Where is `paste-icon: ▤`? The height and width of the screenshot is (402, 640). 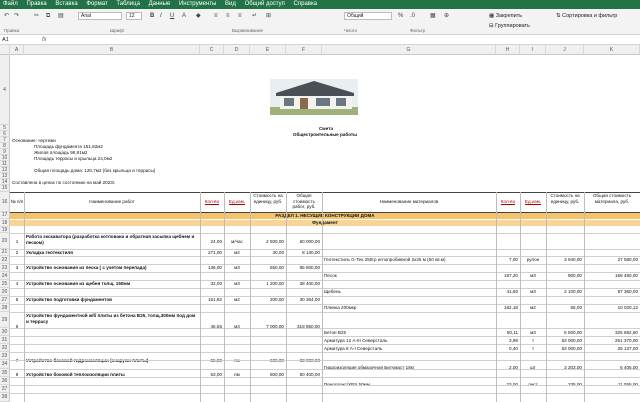
paste-icon: ▤ is located at coordinates (61, 16).